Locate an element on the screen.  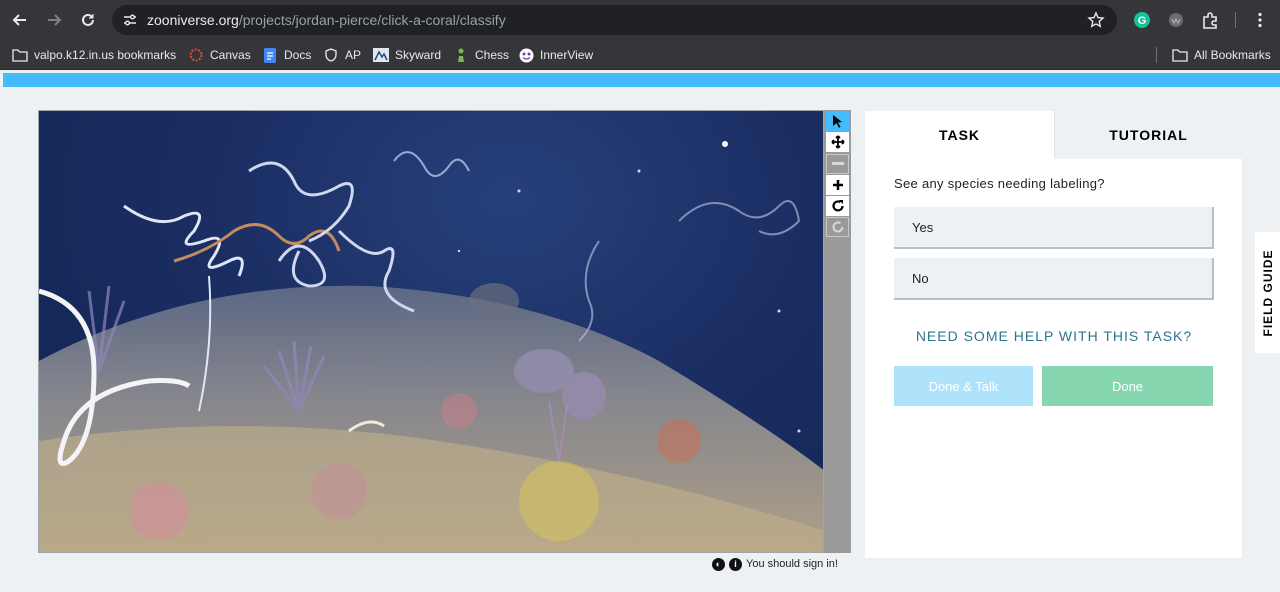
rotate-icon is located at coordinates (837, 206).